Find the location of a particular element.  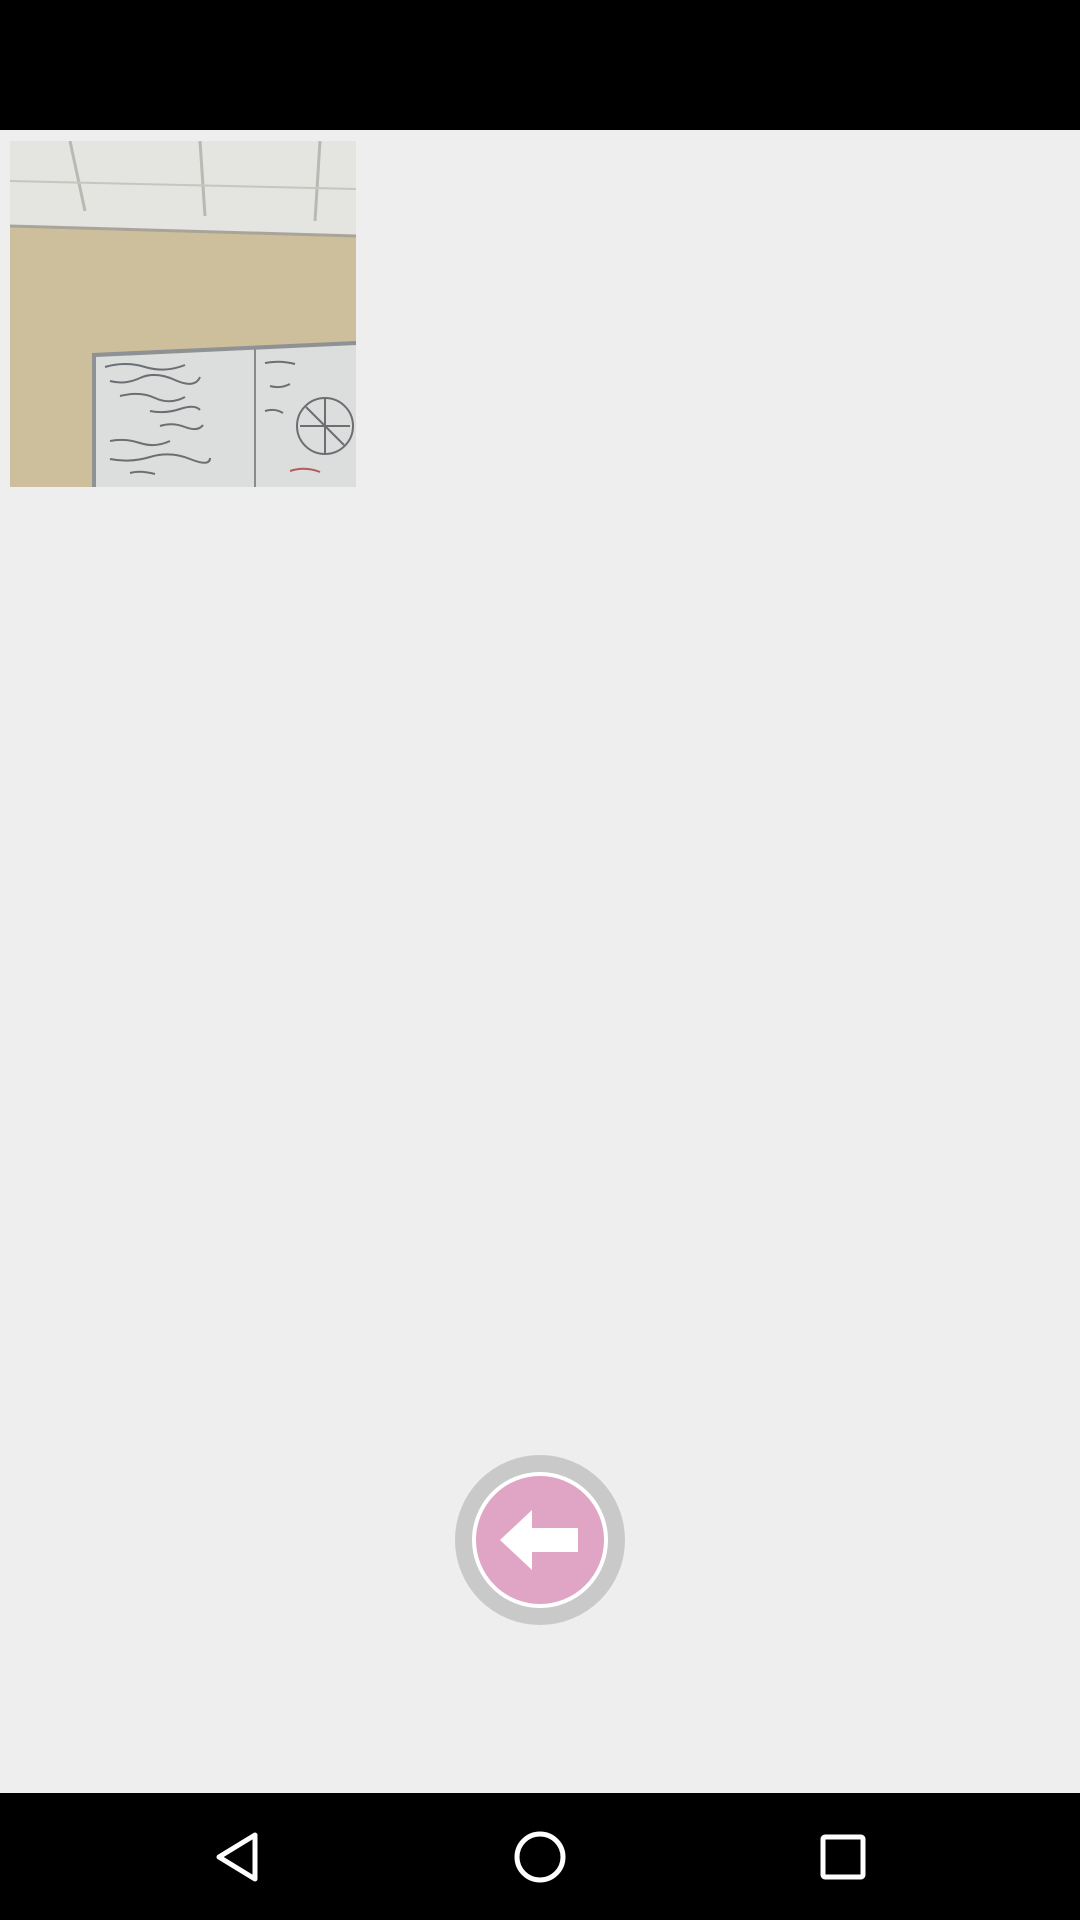

triangle-back-icon is located at coordinates (237, 1856).